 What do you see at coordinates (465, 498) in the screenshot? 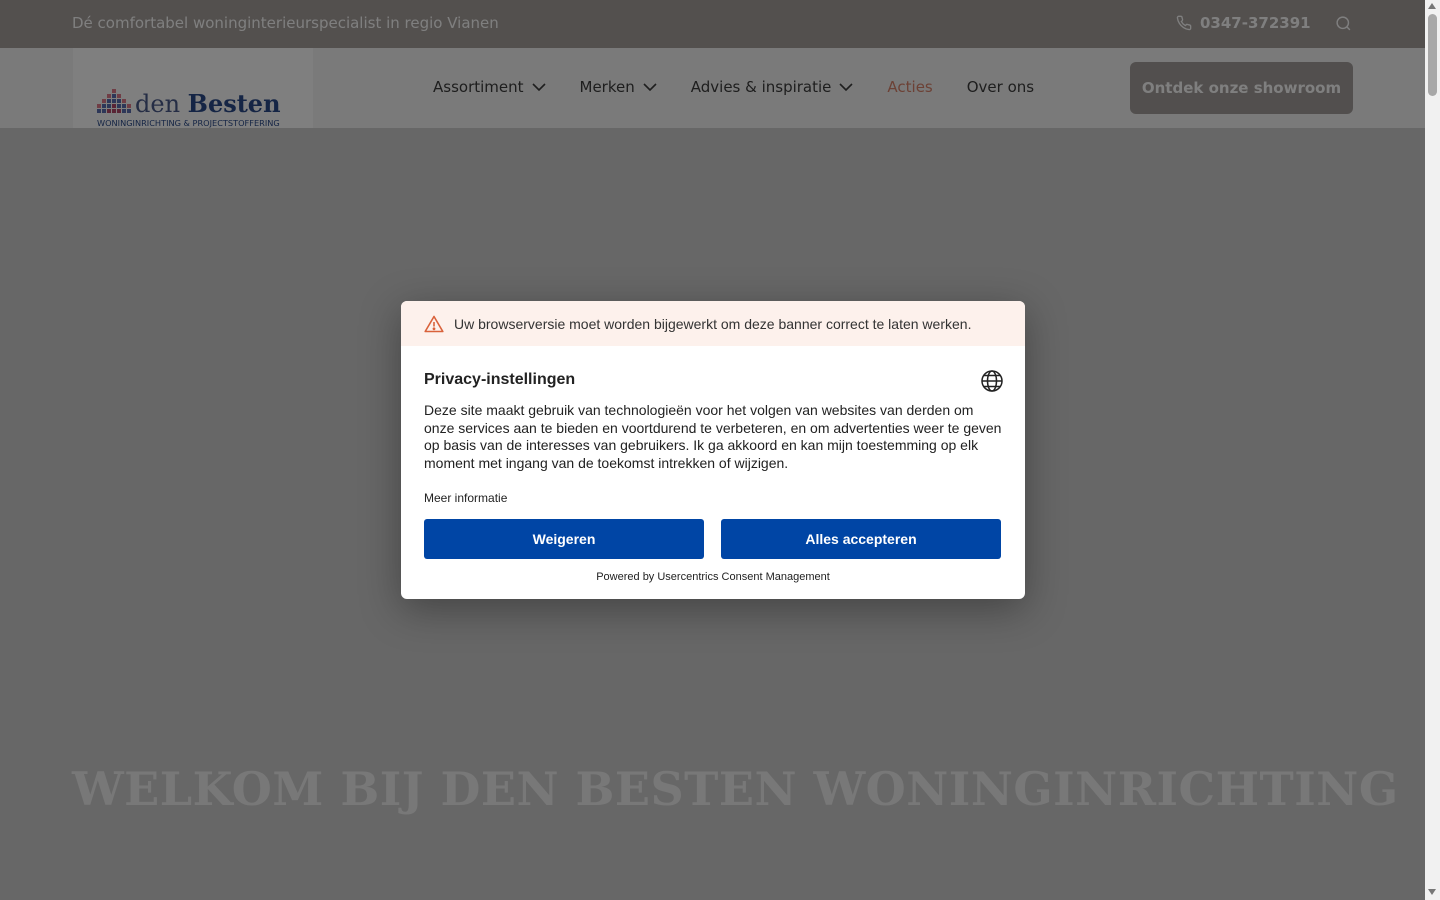
I see `more-info-link: Meer informatie` at bounding box center [465, 498].